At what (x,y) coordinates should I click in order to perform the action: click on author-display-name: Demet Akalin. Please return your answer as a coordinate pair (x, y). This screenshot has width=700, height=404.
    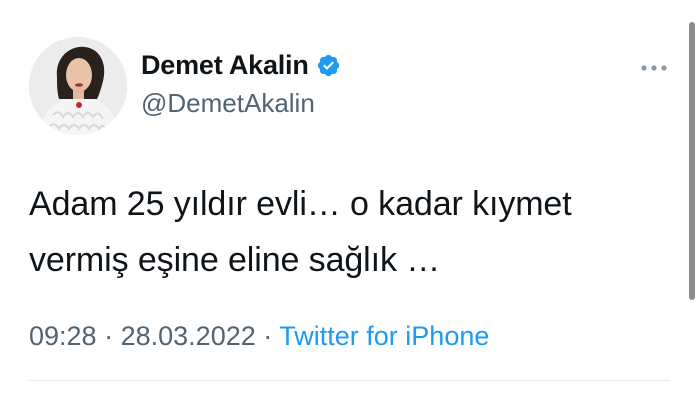
    Looking at the image, I should click on (225, 65).